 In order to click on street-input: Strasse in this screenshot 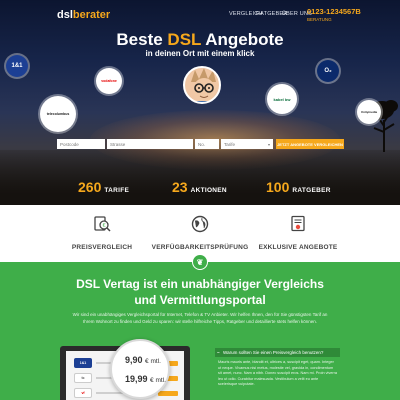, I will do `click(150, 144)`.